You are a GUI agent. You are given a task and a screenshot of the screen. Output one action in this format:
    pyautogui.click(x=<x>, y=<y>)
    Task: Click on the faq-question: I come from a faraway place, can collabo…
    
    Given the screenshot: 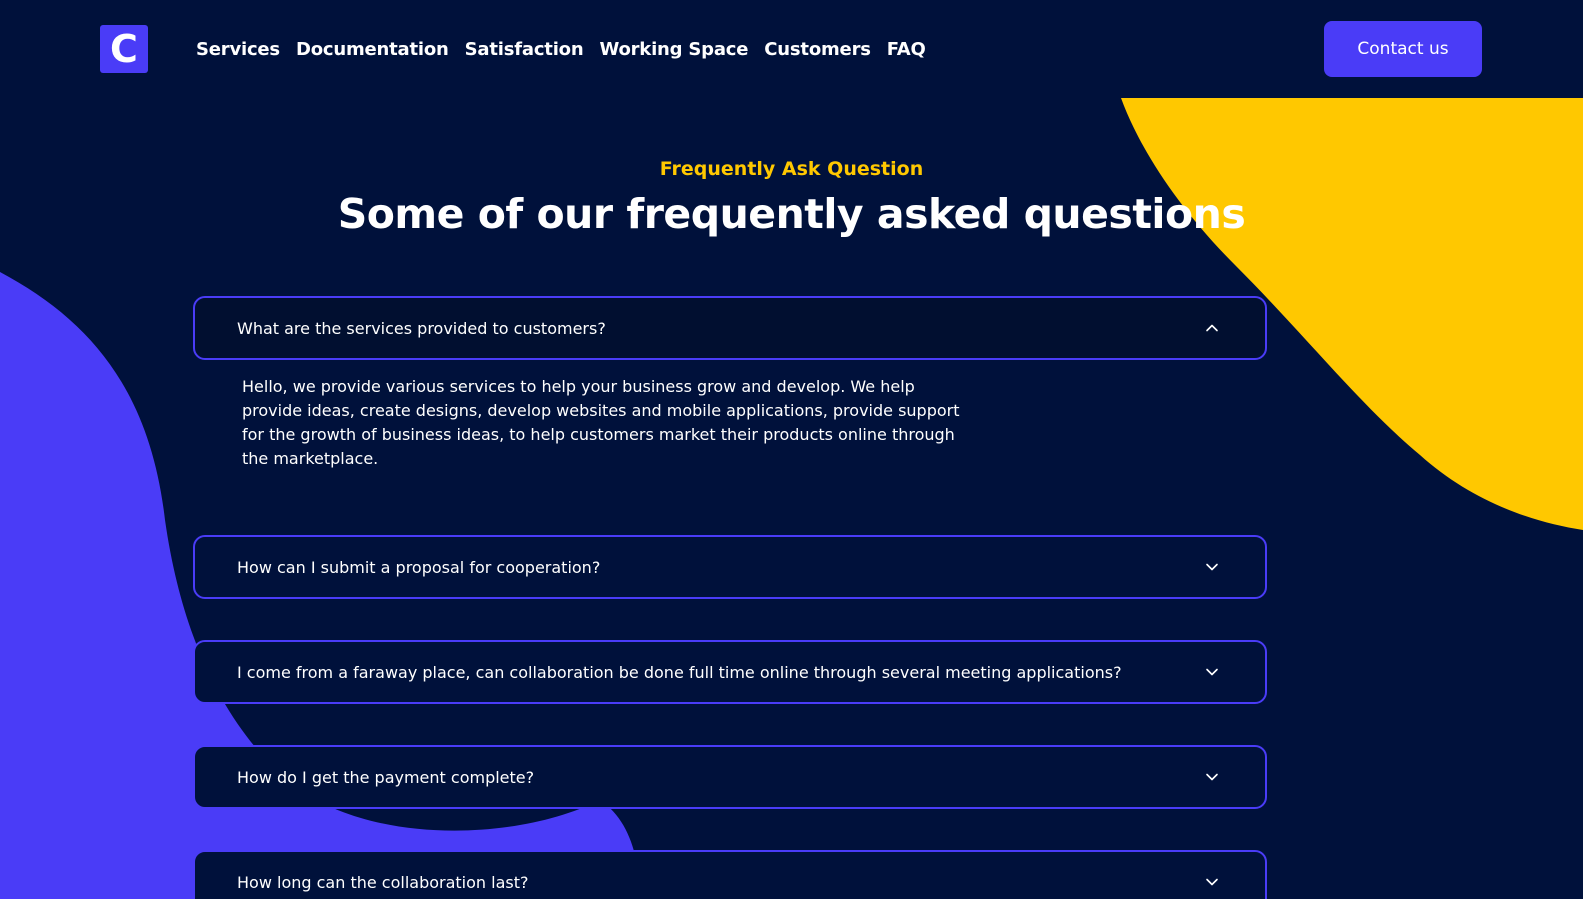 What is the action you would take?
    pyautogui.click(x=679, y=672)
    